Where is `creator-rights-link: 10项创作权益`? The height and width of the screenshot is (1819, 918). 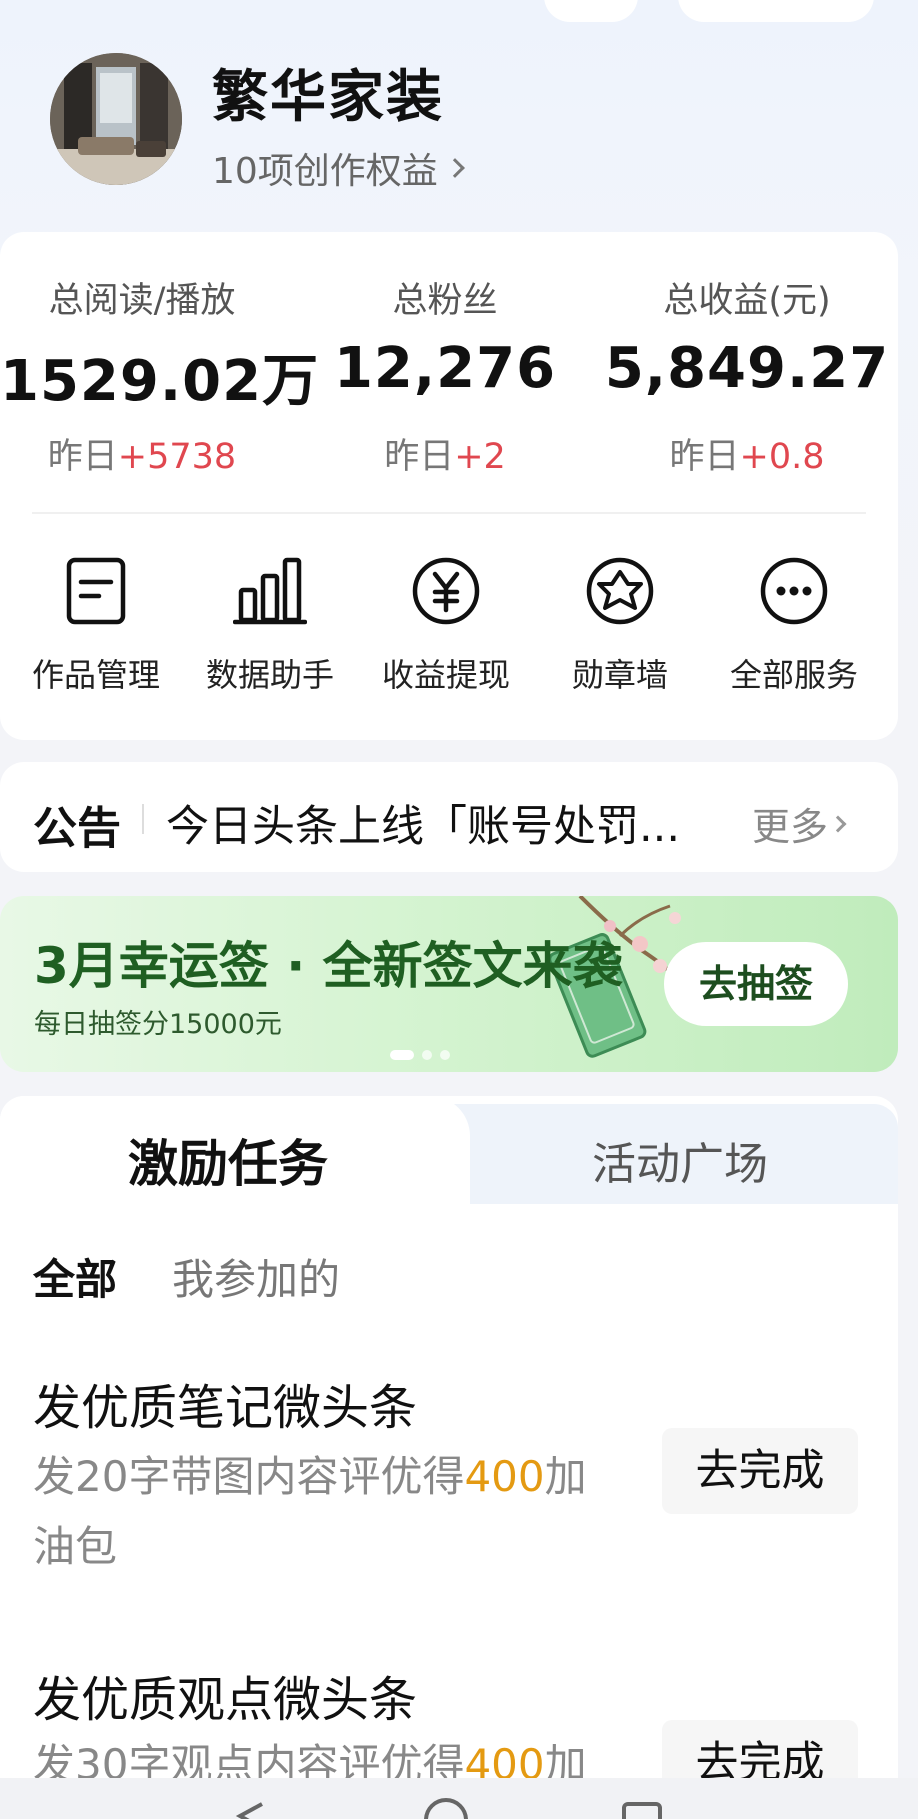 creator-rights-link: 10项创作权益 is located at coordinates (338, 168).